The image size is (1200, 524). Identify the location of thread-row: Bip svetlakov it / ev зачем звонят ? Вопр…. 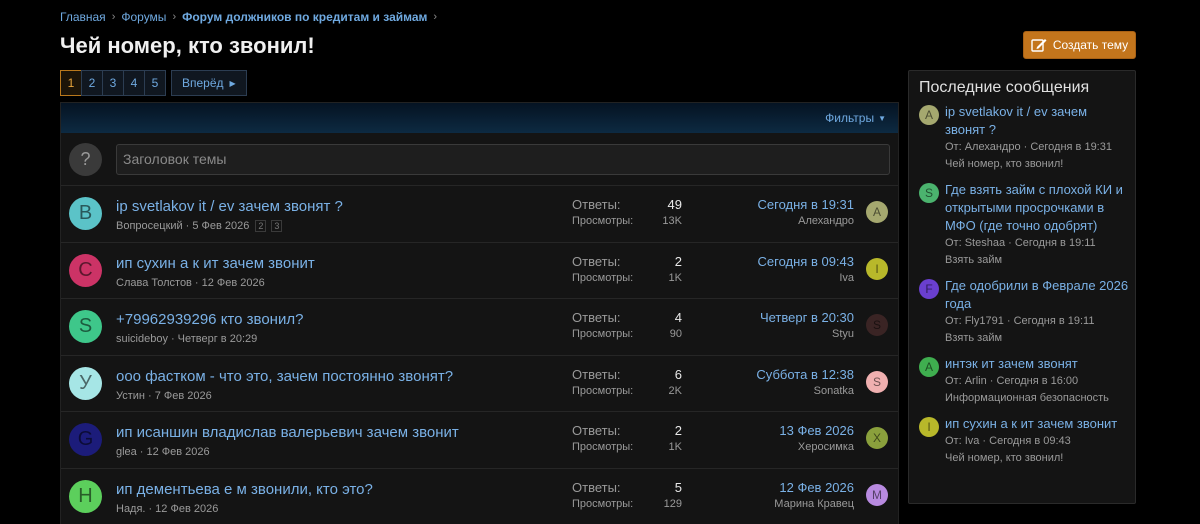
(479, 214).